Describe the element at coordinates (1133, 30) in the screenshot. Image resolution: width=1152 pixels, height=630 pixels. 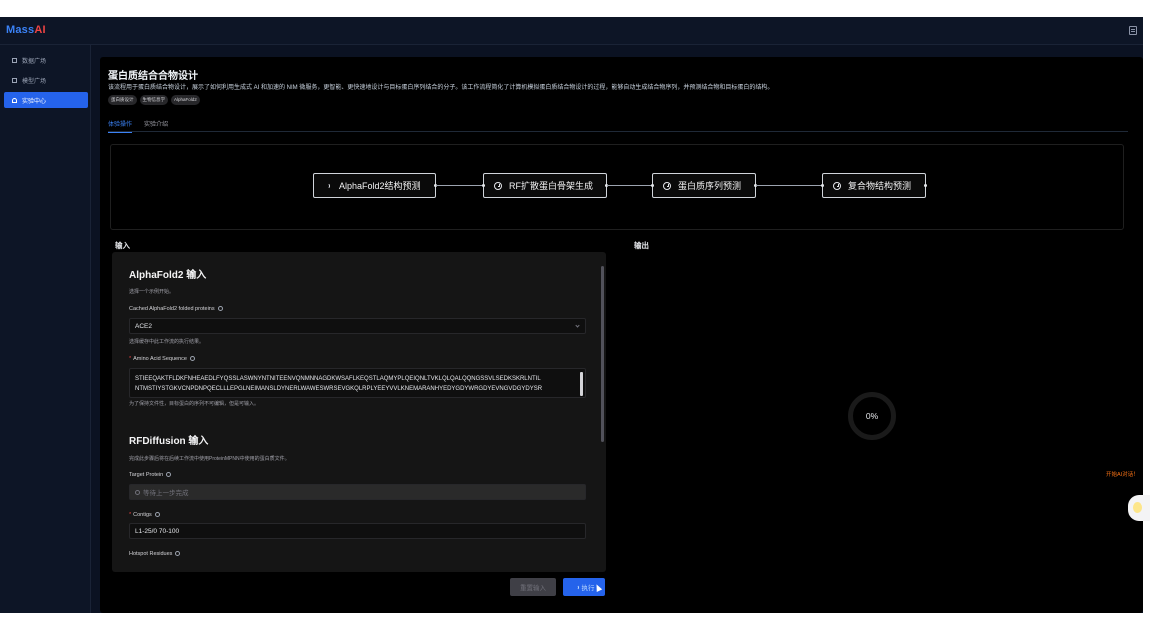
I see `menu-icon` at that location.